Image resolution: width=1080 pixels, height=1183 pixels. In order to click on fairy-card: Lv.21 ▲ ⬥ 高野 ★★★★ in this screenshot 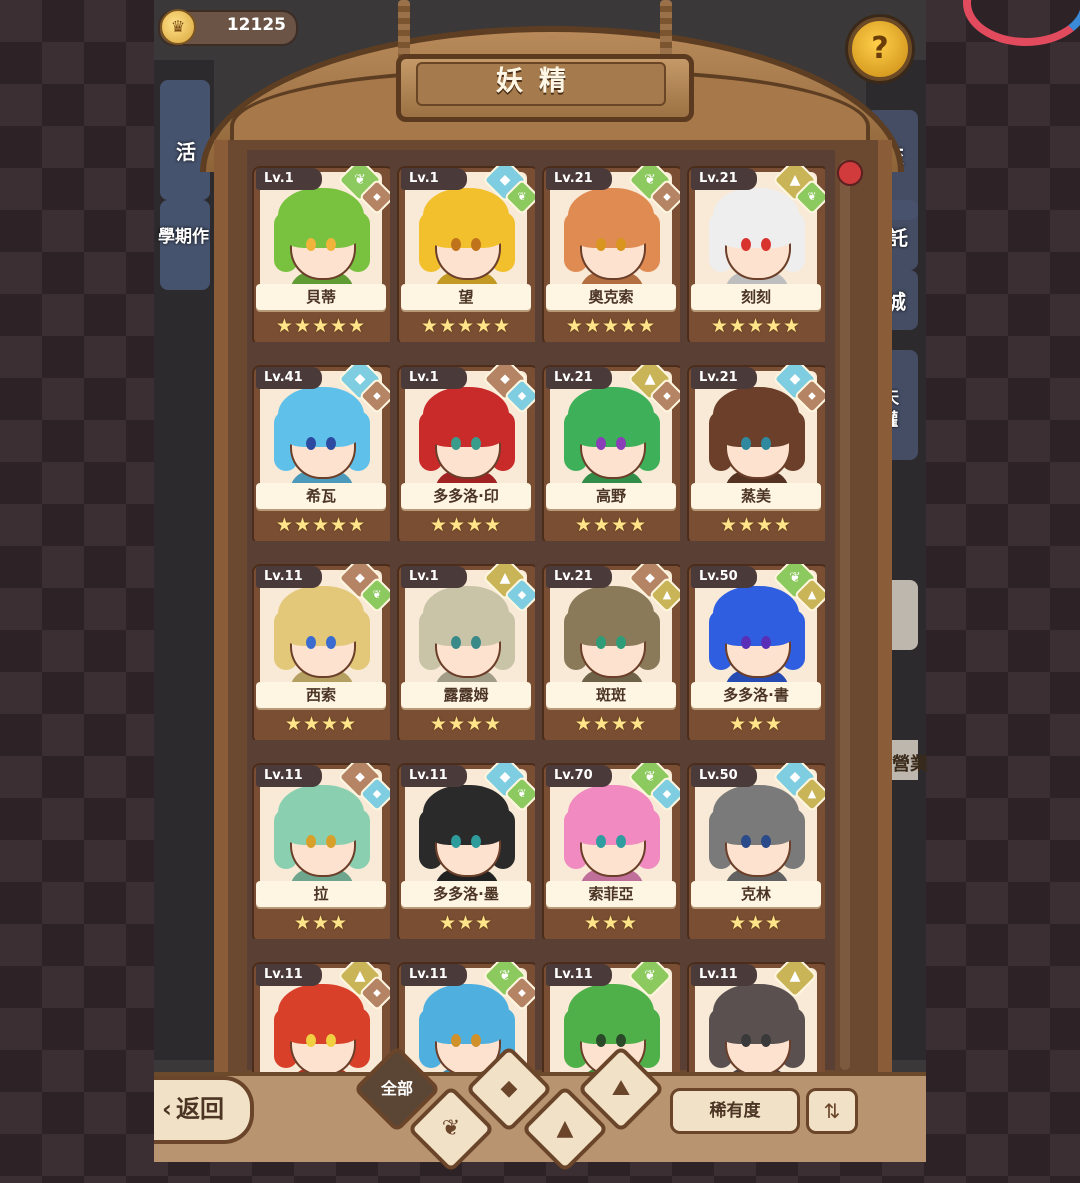, I will do `click(611, 453)`.